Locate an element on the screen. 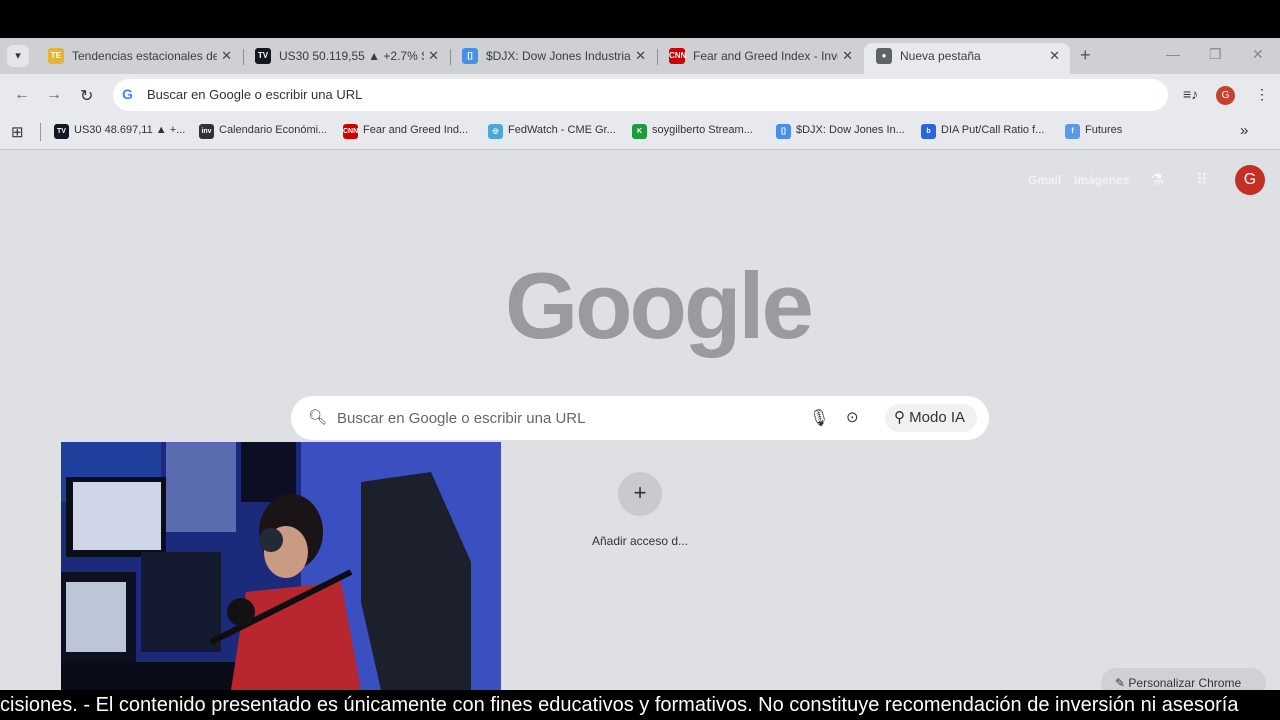 The height and width of the screenshot is (720, 1280). tab-4: CNN Fear and Greed Index - Inve ✕ is located at coordinates (760, 58).